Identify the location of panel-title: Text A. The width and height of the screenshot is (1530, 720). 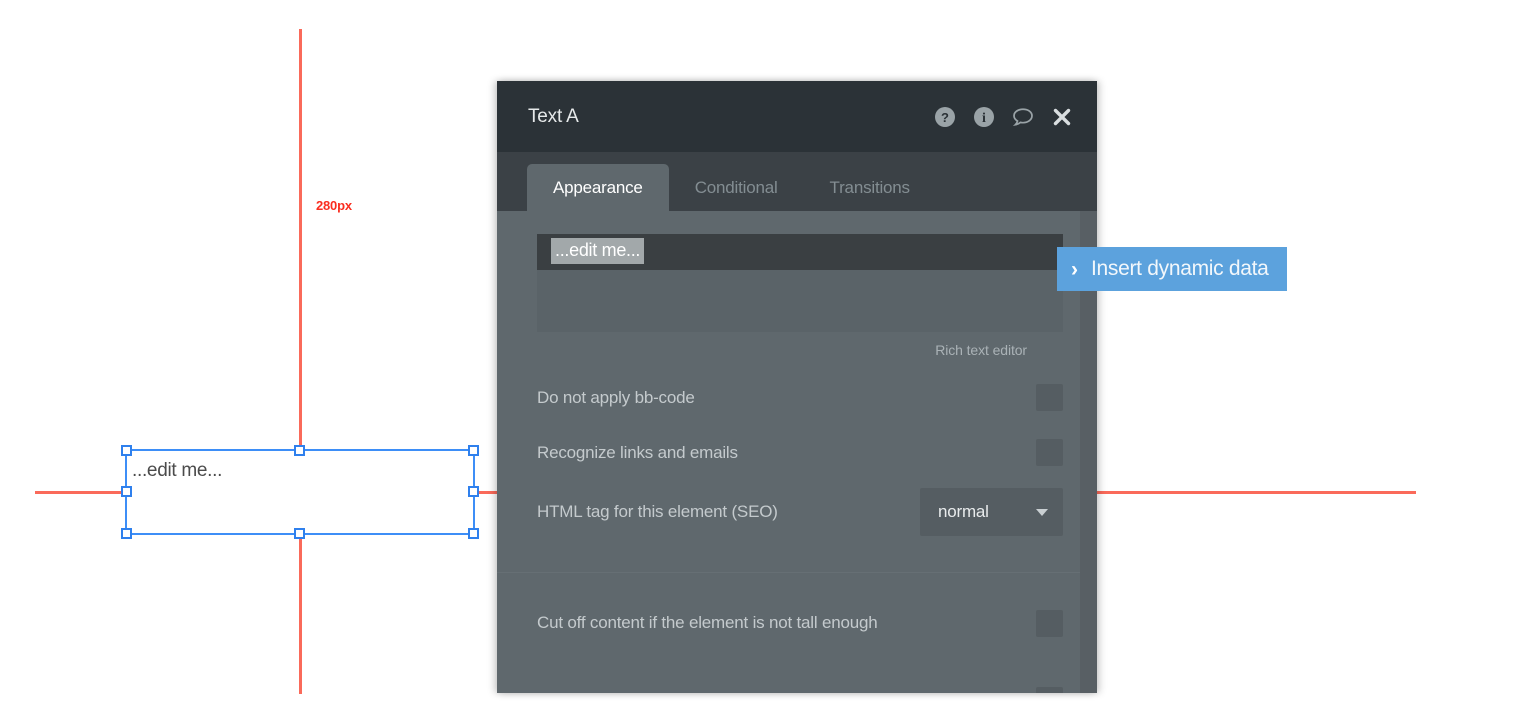
(553, 116).